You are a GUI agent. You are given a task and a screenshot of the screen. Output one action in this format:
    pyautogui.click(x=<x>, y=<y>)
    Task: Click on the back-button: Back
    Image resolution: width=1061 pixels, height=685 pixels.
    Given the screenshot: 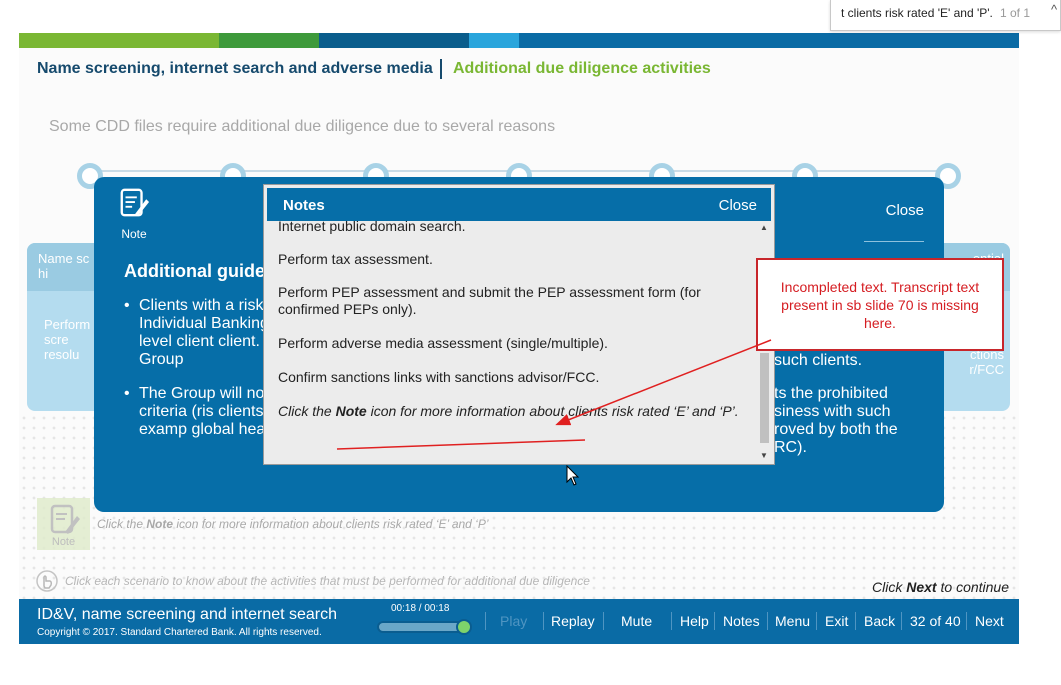 What is the action you would take?
    pyautogui.click(x=879, y=621)
    